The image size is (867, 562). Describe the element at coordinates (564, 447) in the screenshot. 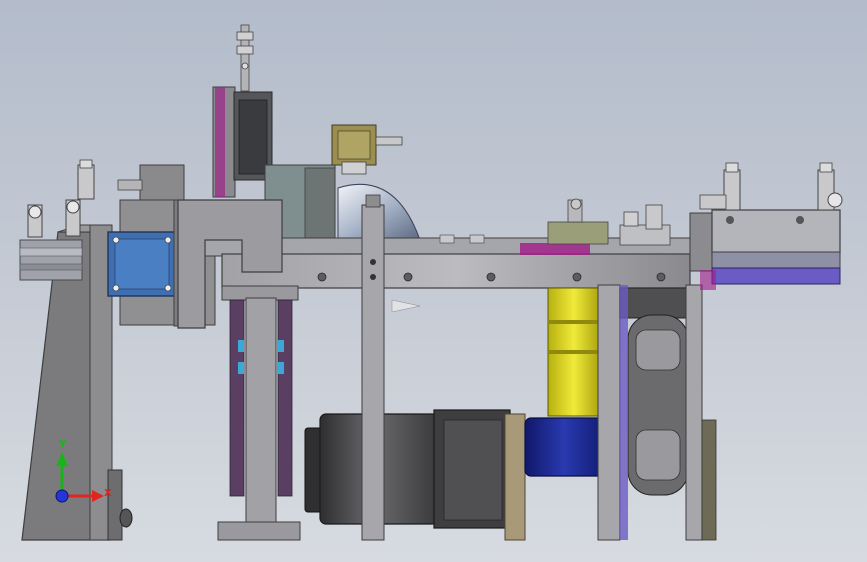

I see `navy-coupling` at that location.